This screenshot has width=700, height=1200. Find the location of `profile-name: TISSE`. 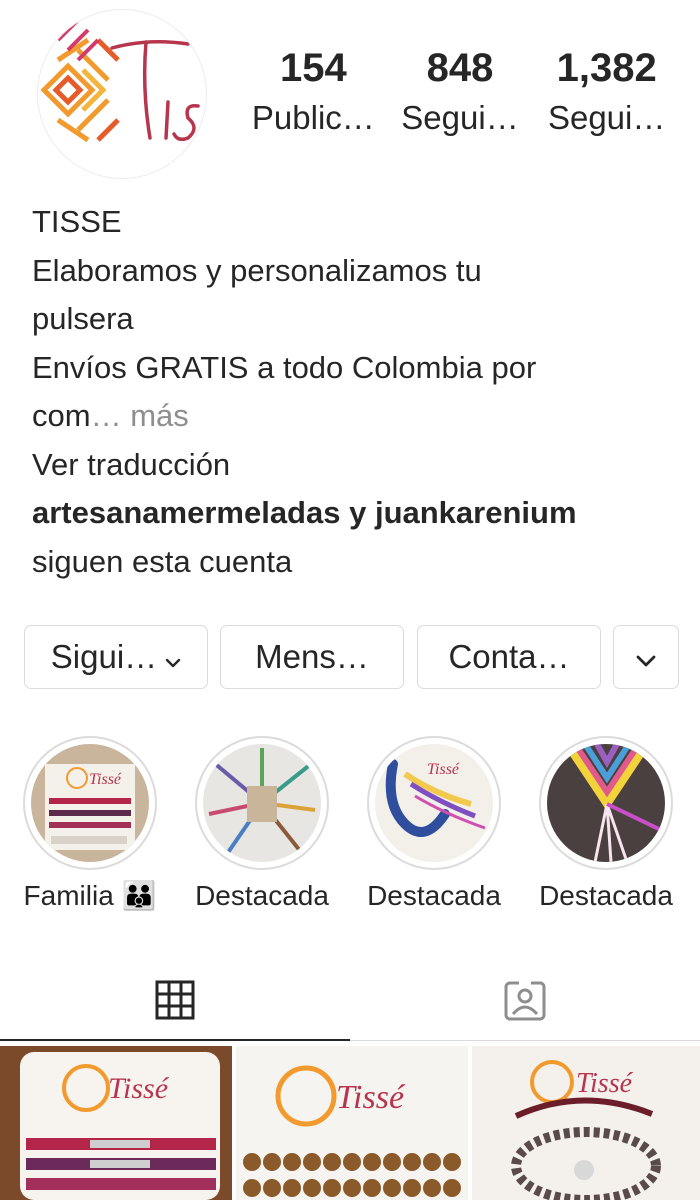

profile-name: TISSE is located at coordinates (77, 221).